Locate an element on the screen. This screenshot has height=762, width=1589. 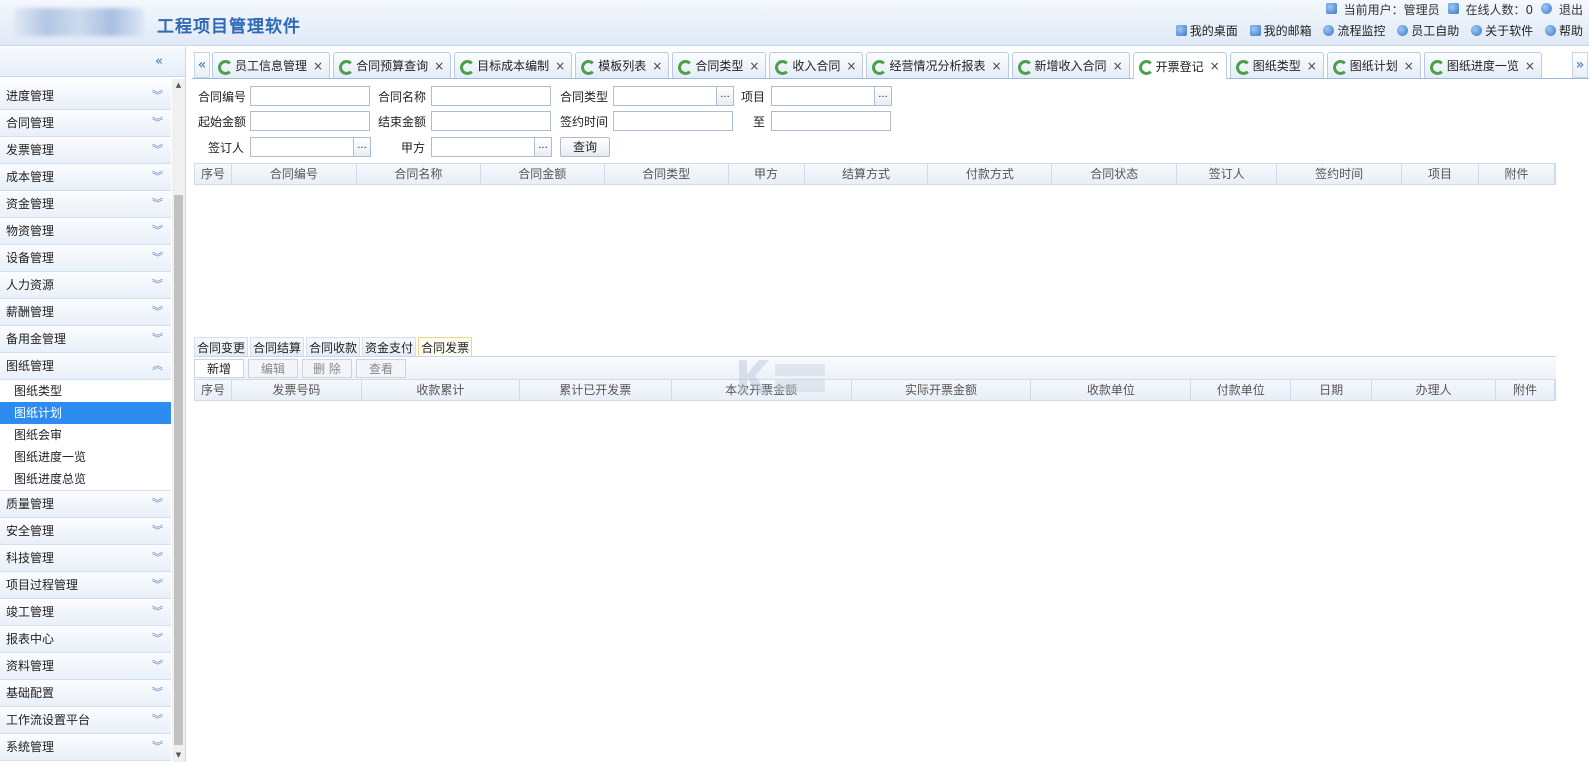
sidebar-subitem: 图纸会审 is located at coordinates (85, 435).